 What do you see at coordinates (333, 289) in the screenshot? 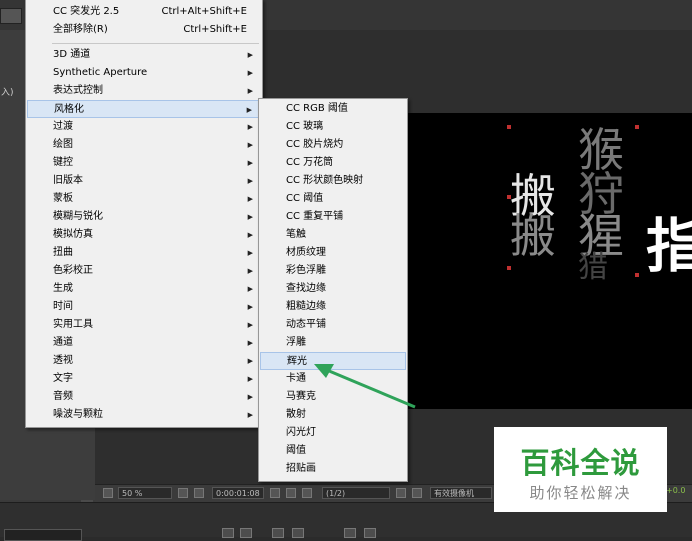
I see `submenu-item: 查找边缘` at bounding box center [333, 289].